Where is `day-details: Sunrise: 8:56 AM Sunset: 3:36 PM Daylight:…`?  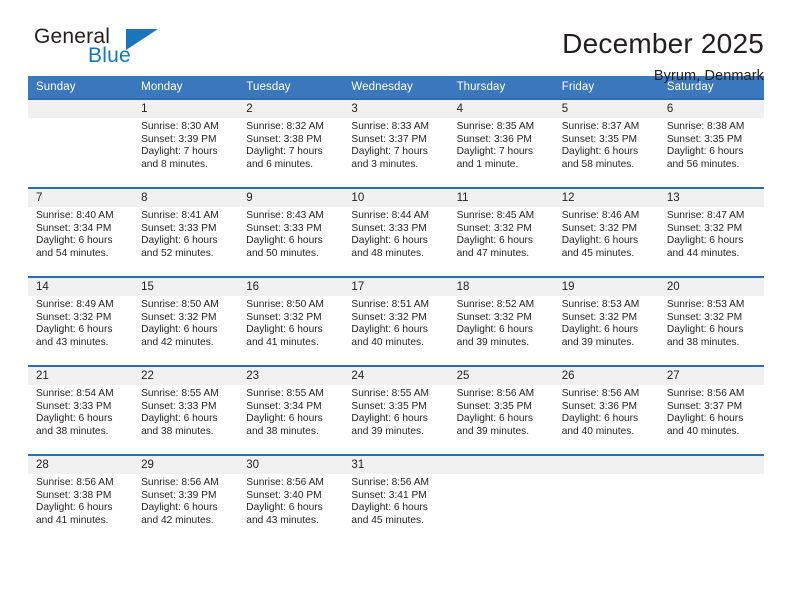
day-details: Sunrise: 8:56 AM Sunset: 3:36 PM Daylight:… is located at coordinates (606, 411).